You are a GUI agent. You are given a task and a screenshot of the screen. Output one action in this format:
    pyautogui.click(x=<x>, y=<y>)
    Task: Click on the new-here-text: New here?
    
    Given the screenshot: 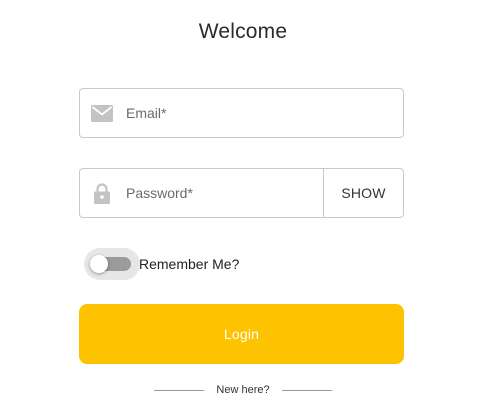 What is the action you would take?
    pyautogui.click(x=243, y=390)
    